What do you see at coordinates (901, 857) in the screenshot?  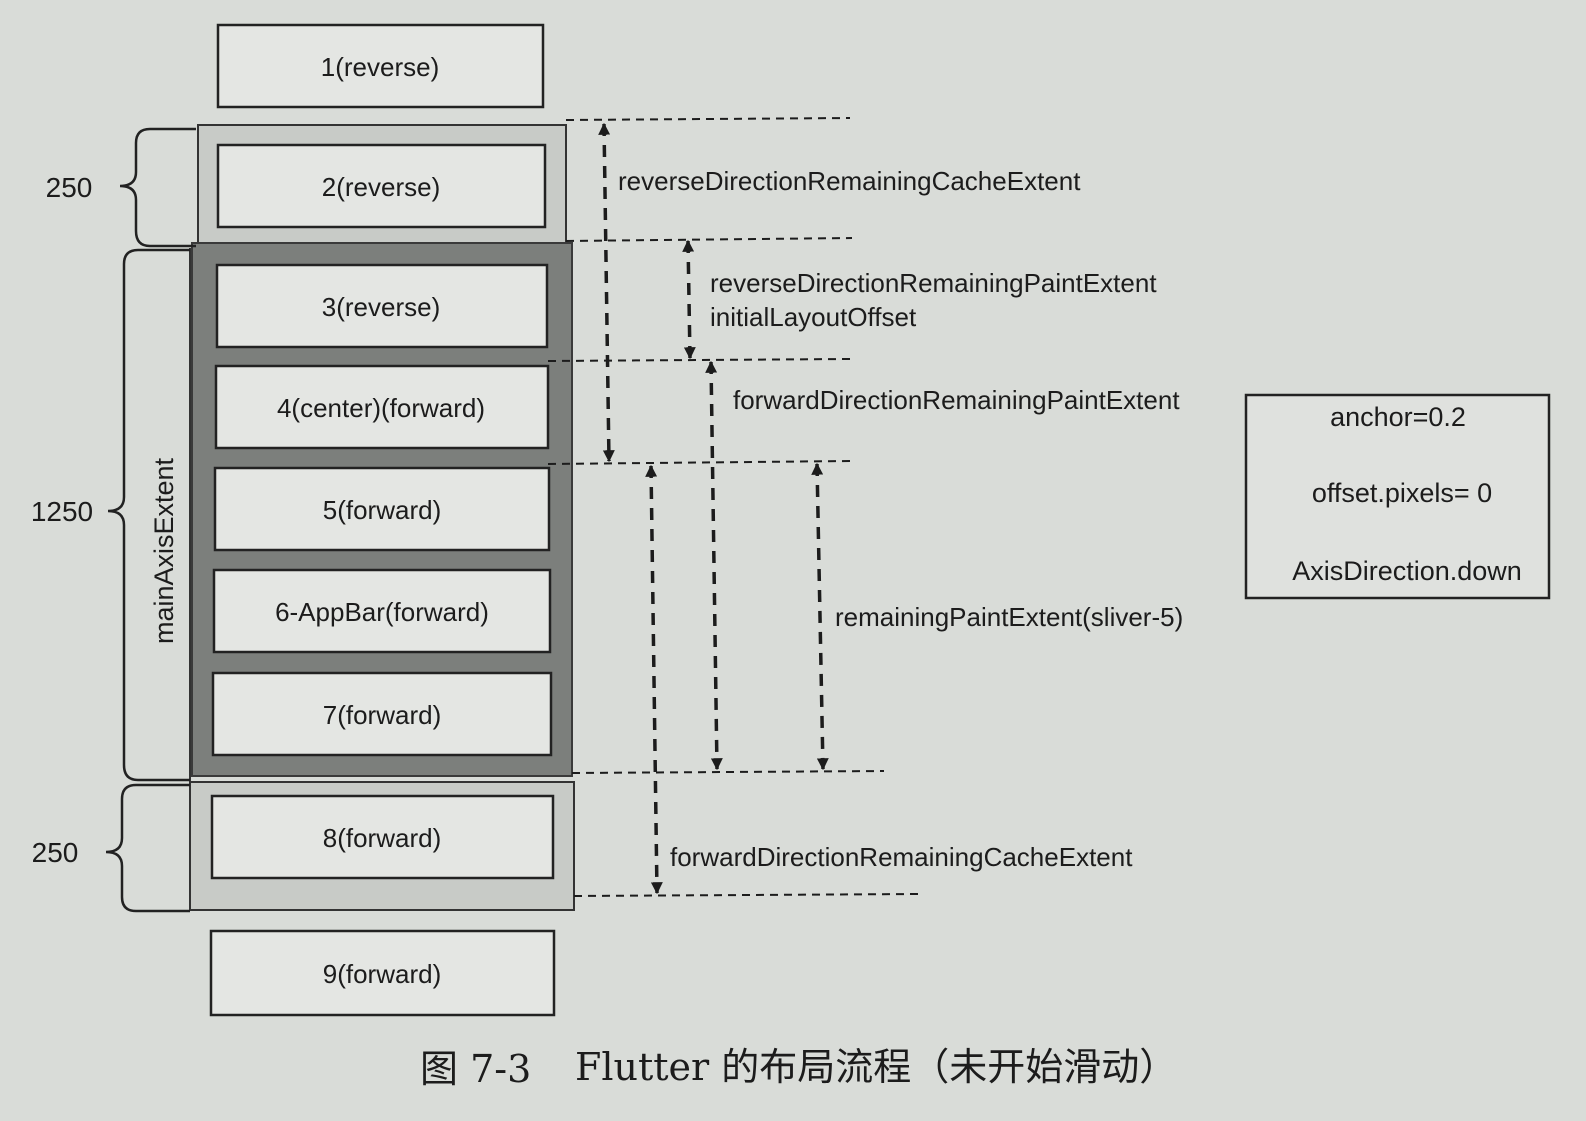 I see `forward-cache-label: forwardDirectionRemainingCacheExtent` at bounding box center [901, 857].